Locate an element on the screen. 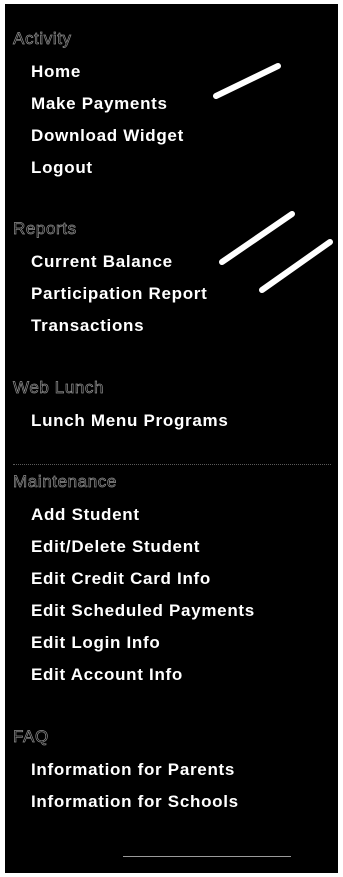 Image resolution: width=343 pixels, height=877 pixels. web-lunch-heading: Web Lunch is located at coordinates (59, 388).